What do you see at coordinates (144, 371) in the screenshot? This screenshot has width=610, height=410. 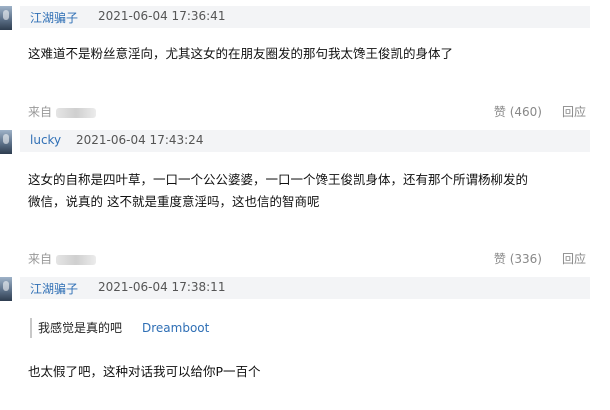 I see `comment-text: 也太假了吧，这种对话我可以给你P一百个` at bounding box center [144, 371].